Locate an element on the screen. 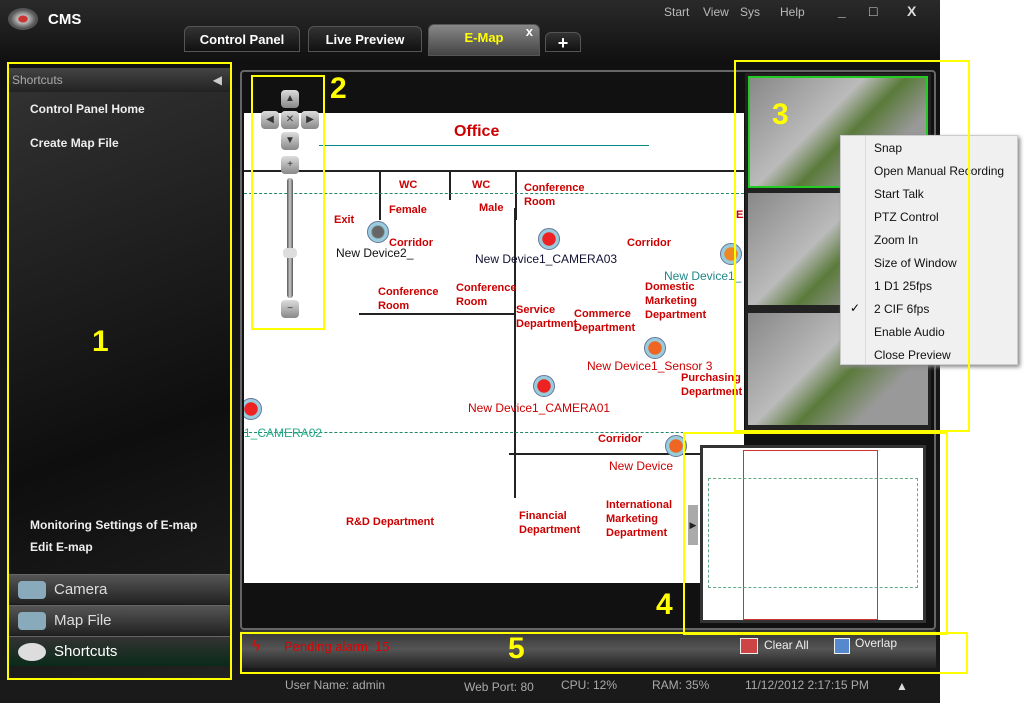 The height and width of the screenshot is (703, 1024). status-cpu: CPU: 12% is located at coordinates (589, 685).